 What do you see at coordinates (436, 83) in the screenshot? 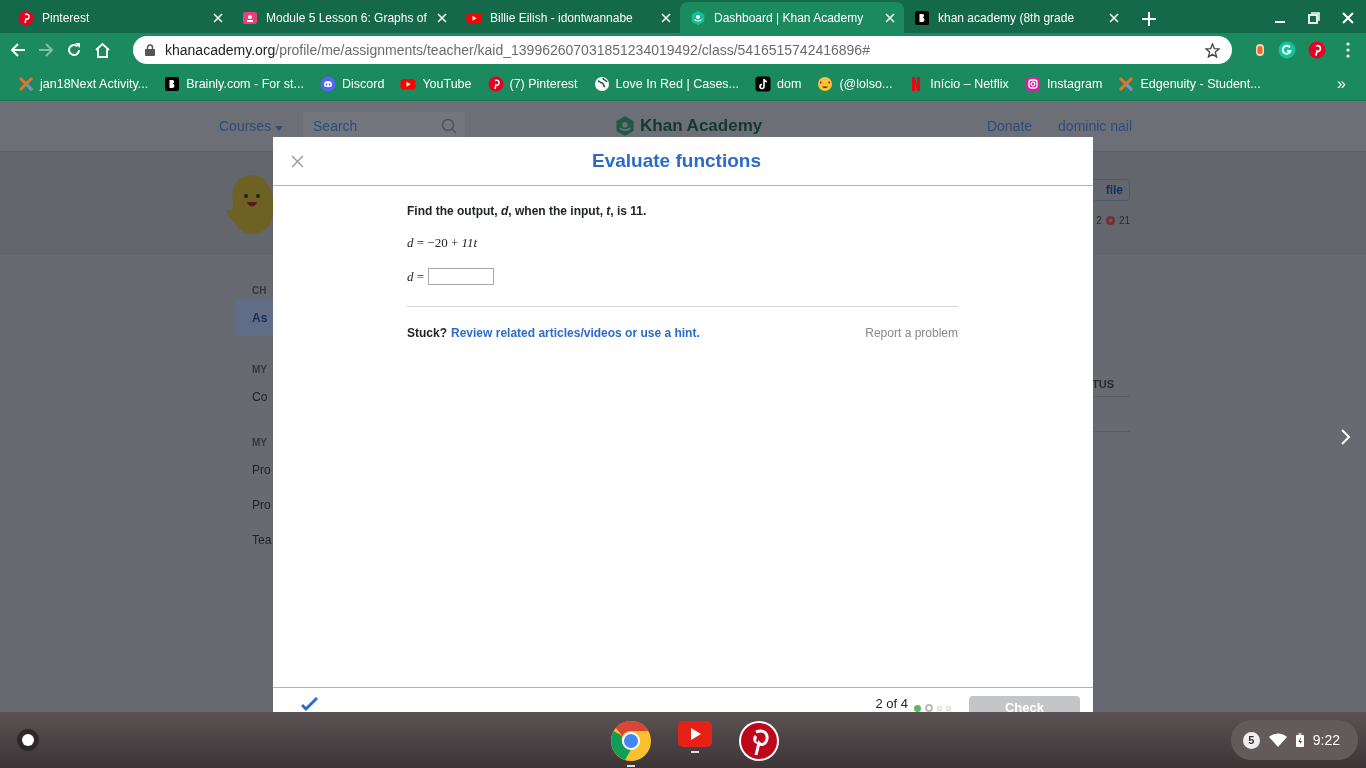
I see `bookmark: YouTube` at bounding box center [436, 83].